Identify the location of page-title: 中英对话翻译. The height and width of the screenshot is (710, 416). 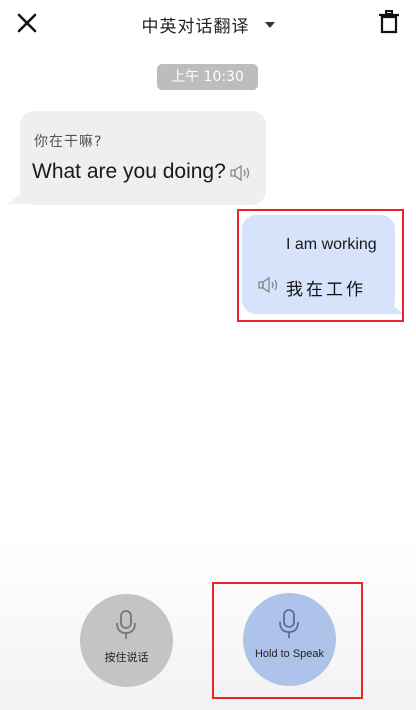
(195, 27).